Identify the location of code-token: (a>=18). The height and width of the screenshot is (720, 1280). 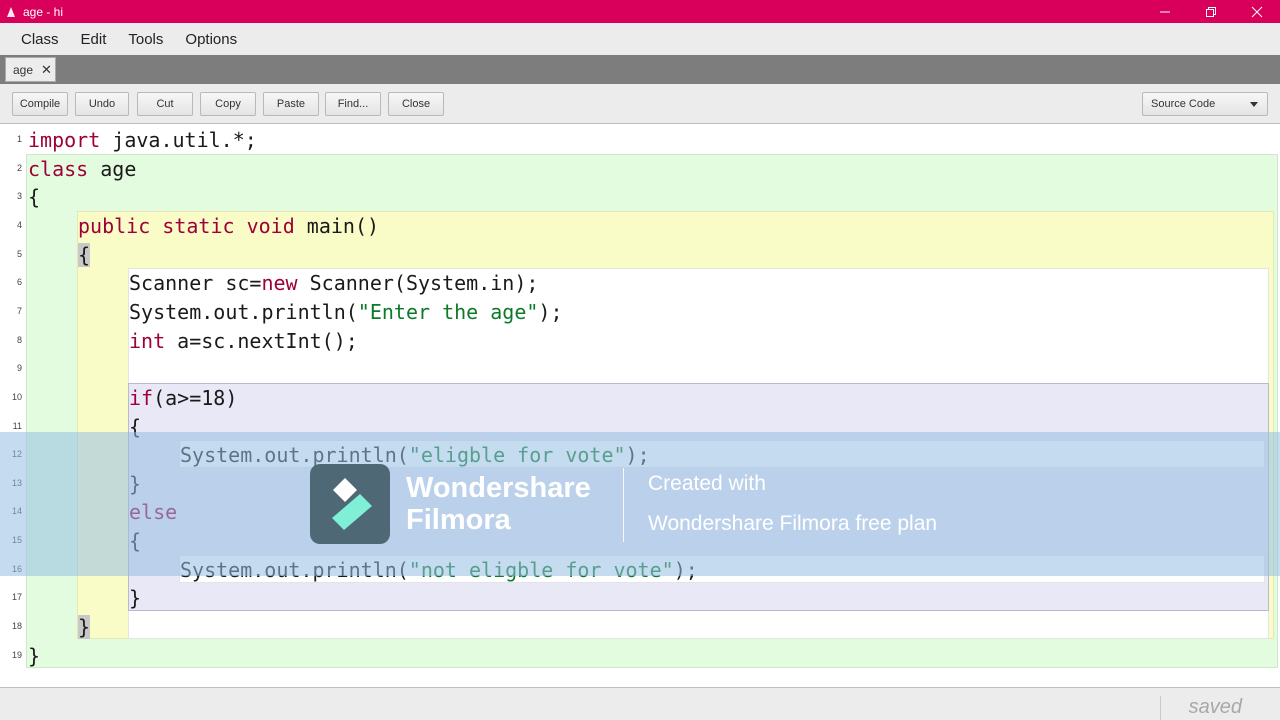
(195, 397).